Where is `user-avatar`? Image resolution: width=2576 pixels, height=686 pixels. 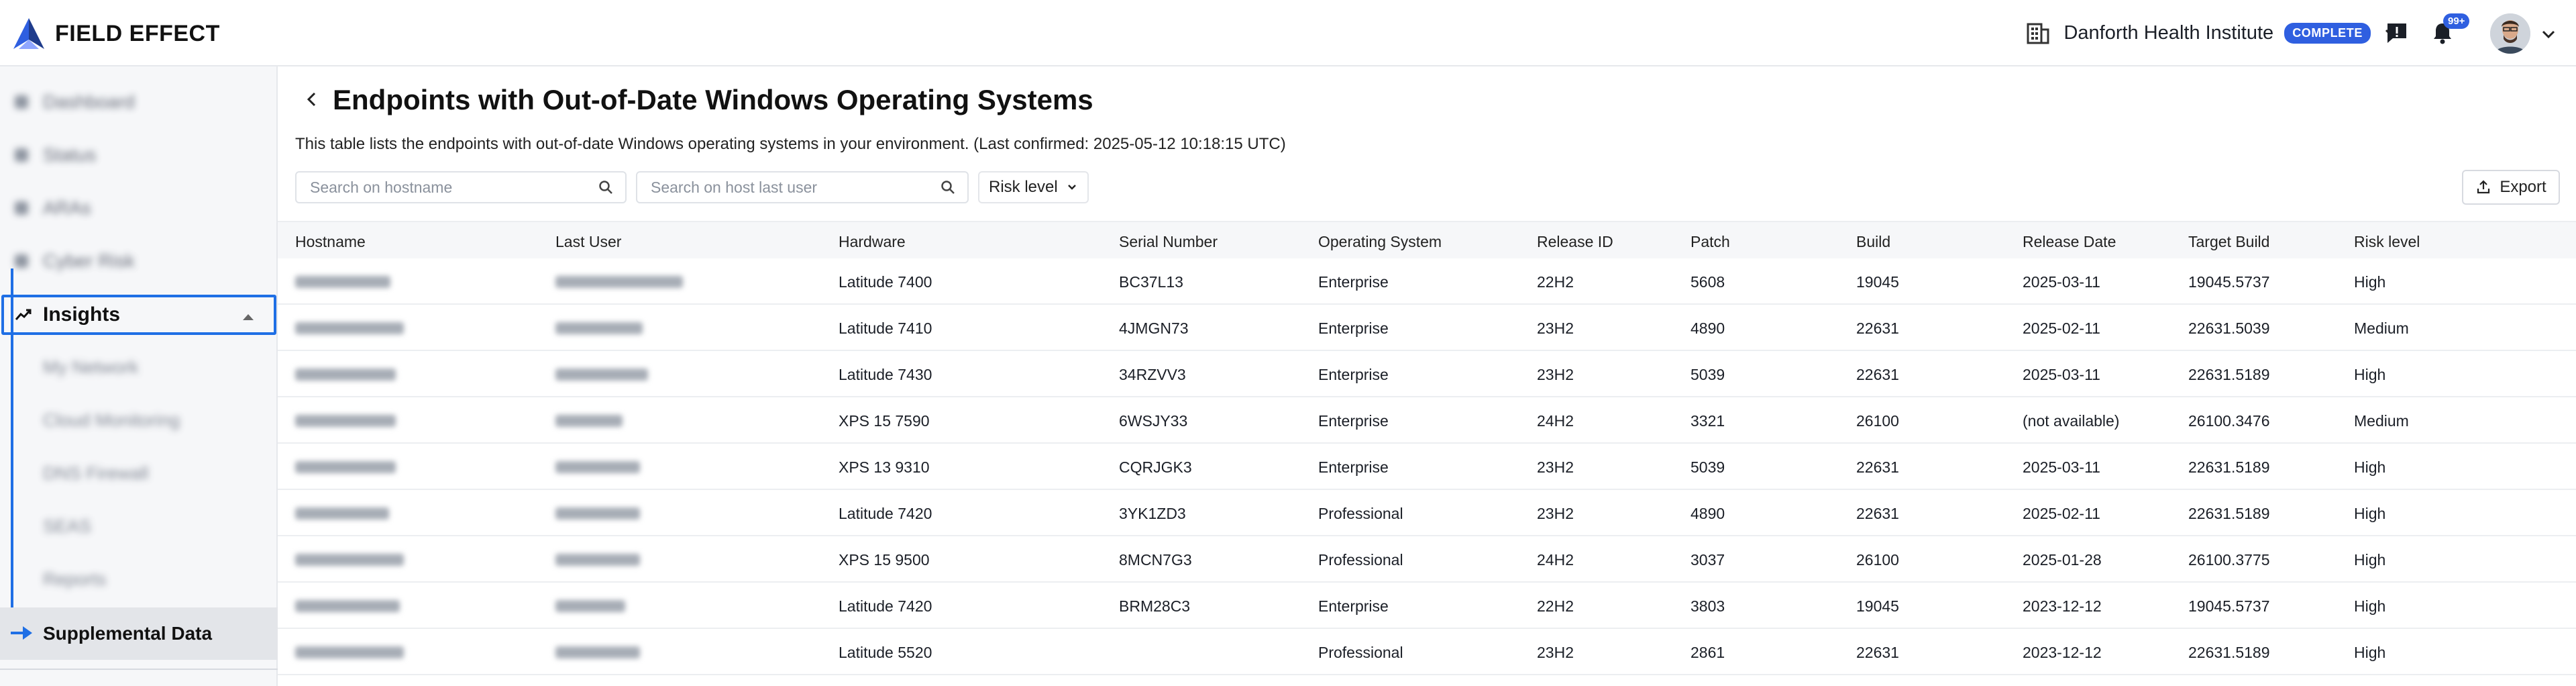 user-avatar is located at coordinates (2510, 34).